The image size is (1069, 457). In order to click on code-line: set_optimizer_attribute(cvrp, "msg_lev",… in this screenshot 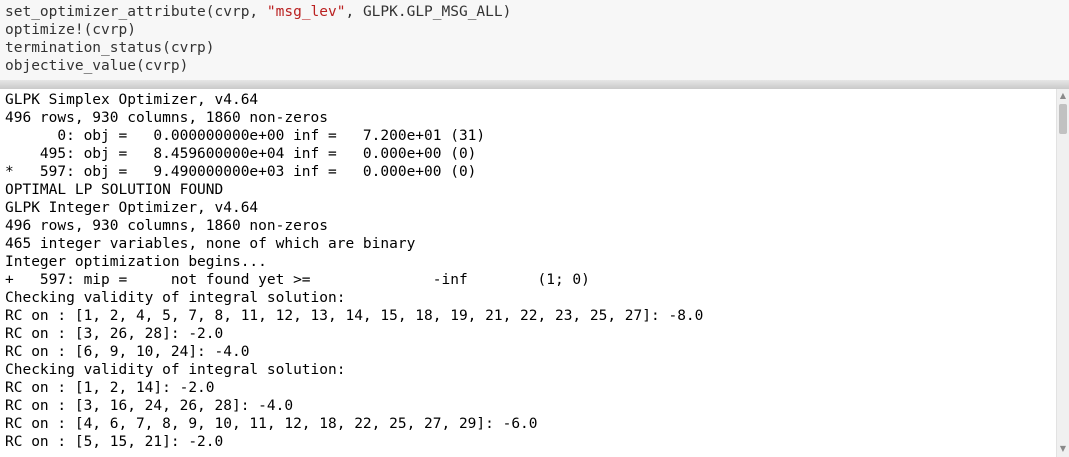, I will do `click(258, 12)`.